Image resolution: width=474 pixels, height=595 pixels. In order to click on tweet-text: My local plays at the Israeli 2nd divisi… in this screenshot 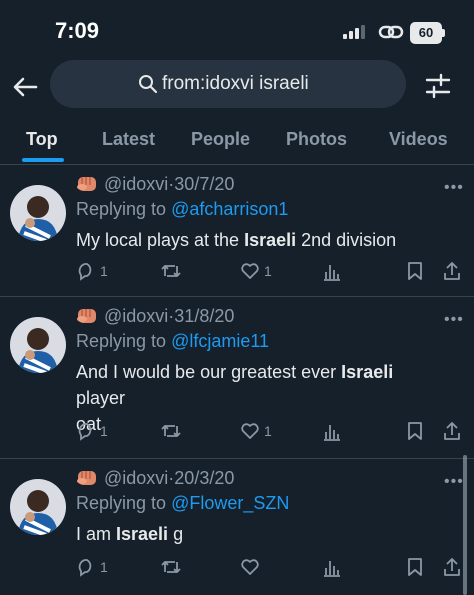, I will do `click(261, 240)`.